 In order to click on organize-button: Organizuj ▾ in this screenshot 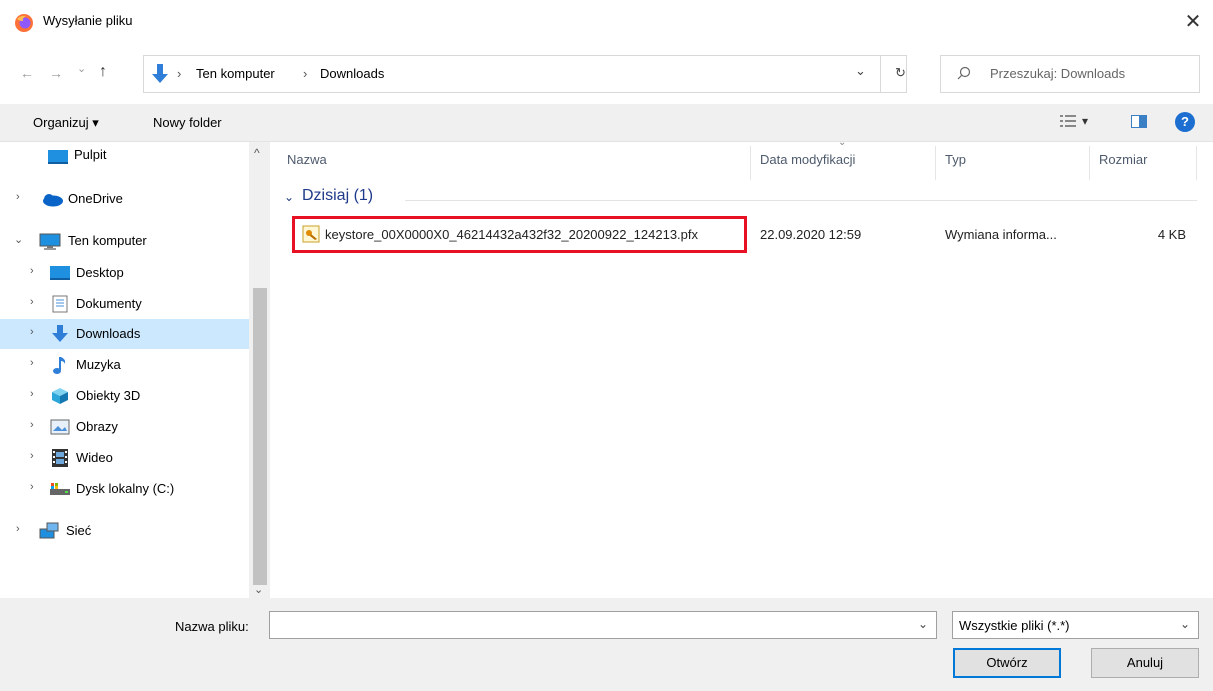, I will do `click(66, 123)`.